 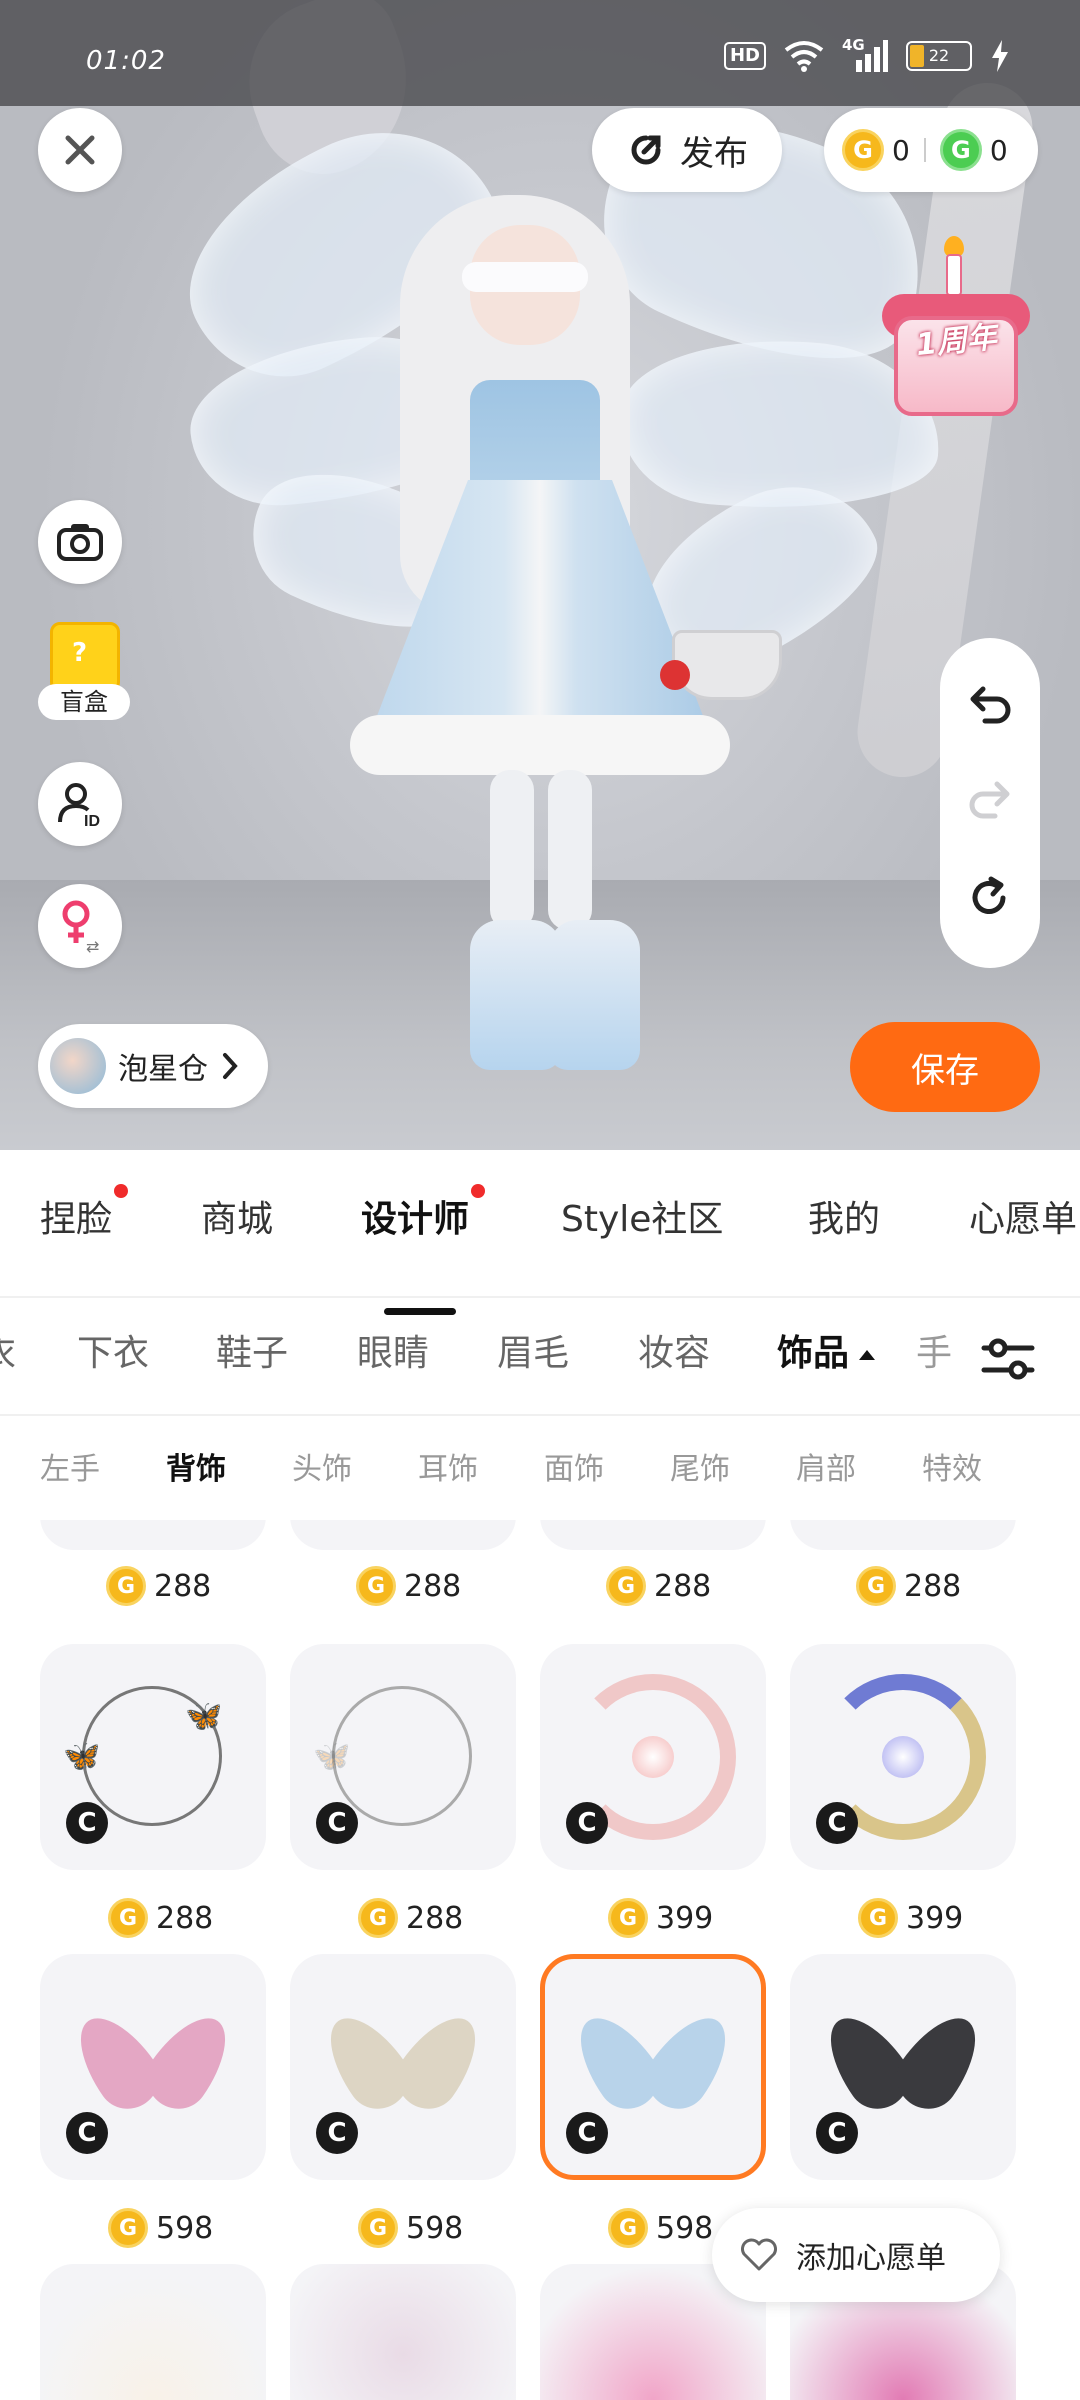 I want to click on tab-designer: 设计师, so click(x=423, y=1213).